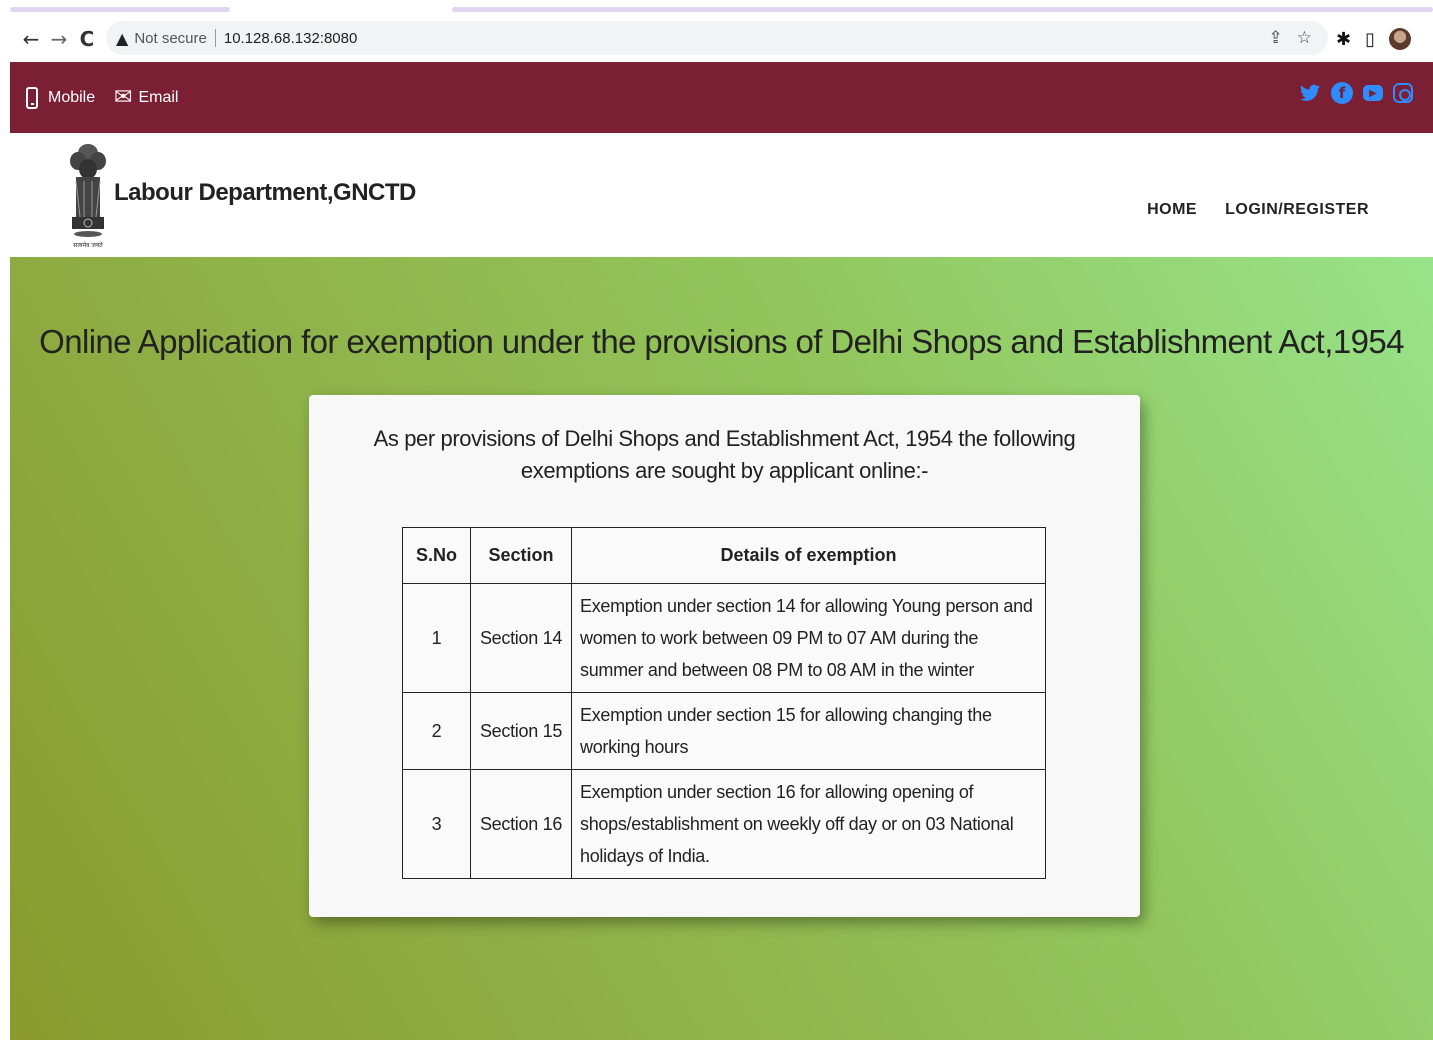 The width and height of the screenshot is (1433, 1040). What do you see at coordinates (158, 97) in the screenshot?
I see `email-label: Email` at bounding box center [158, 97].